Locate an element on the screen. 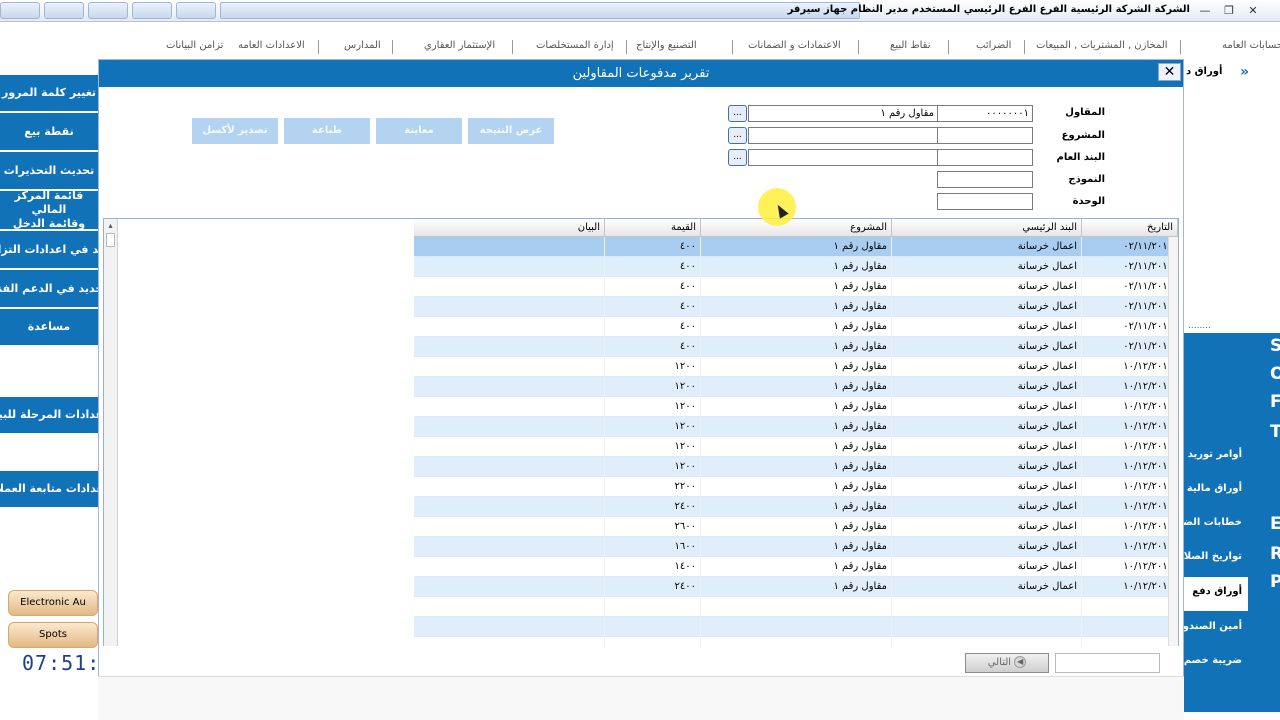 Image resolution: width=1280 pixels, height=720 pixels. next-button: ◀ التالي is located at coordinates (1007, 663).